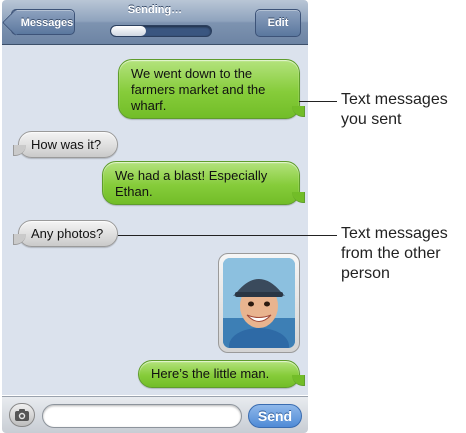  What do you see at coordinates (203, 183) in the screenshot?
I see `sent-message-bubble: We had a blast! Especially Ethan.` at bounding box center [203, 183].